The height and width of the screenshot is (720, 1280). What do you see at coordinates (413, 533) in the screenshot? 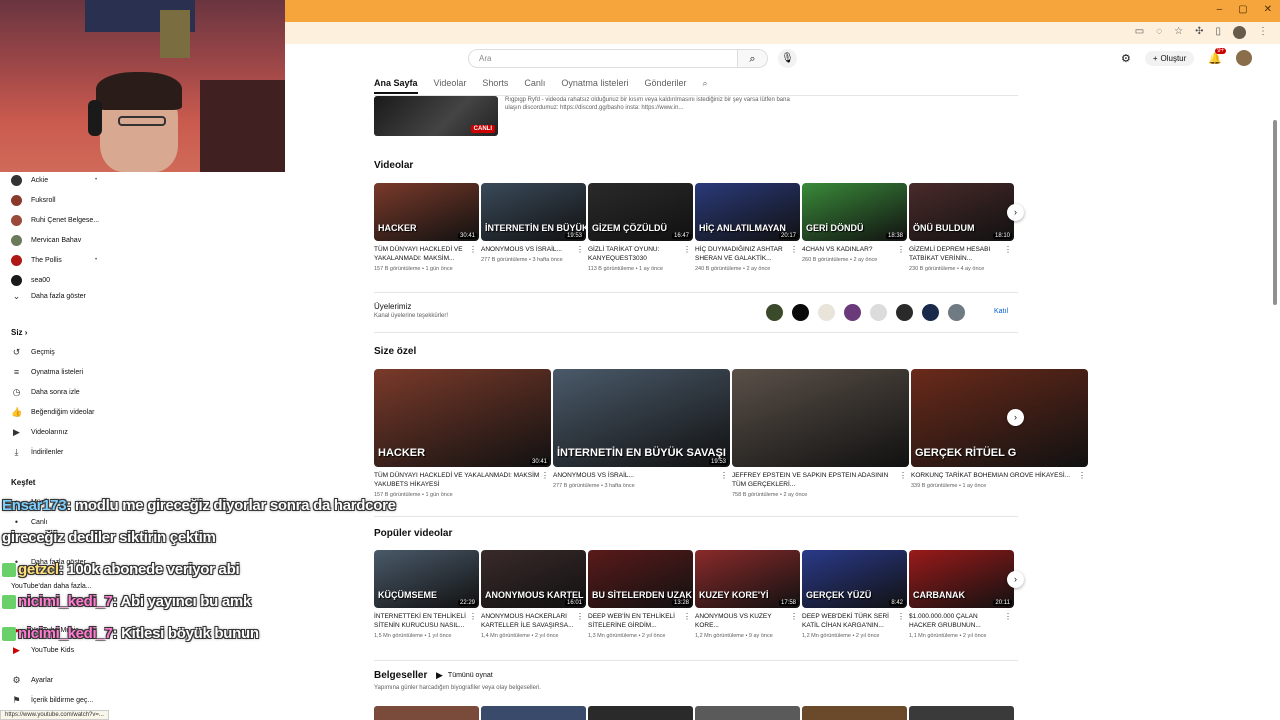
I see `section-title-popular: Popüler videolar` at bounding box center [413, 533].